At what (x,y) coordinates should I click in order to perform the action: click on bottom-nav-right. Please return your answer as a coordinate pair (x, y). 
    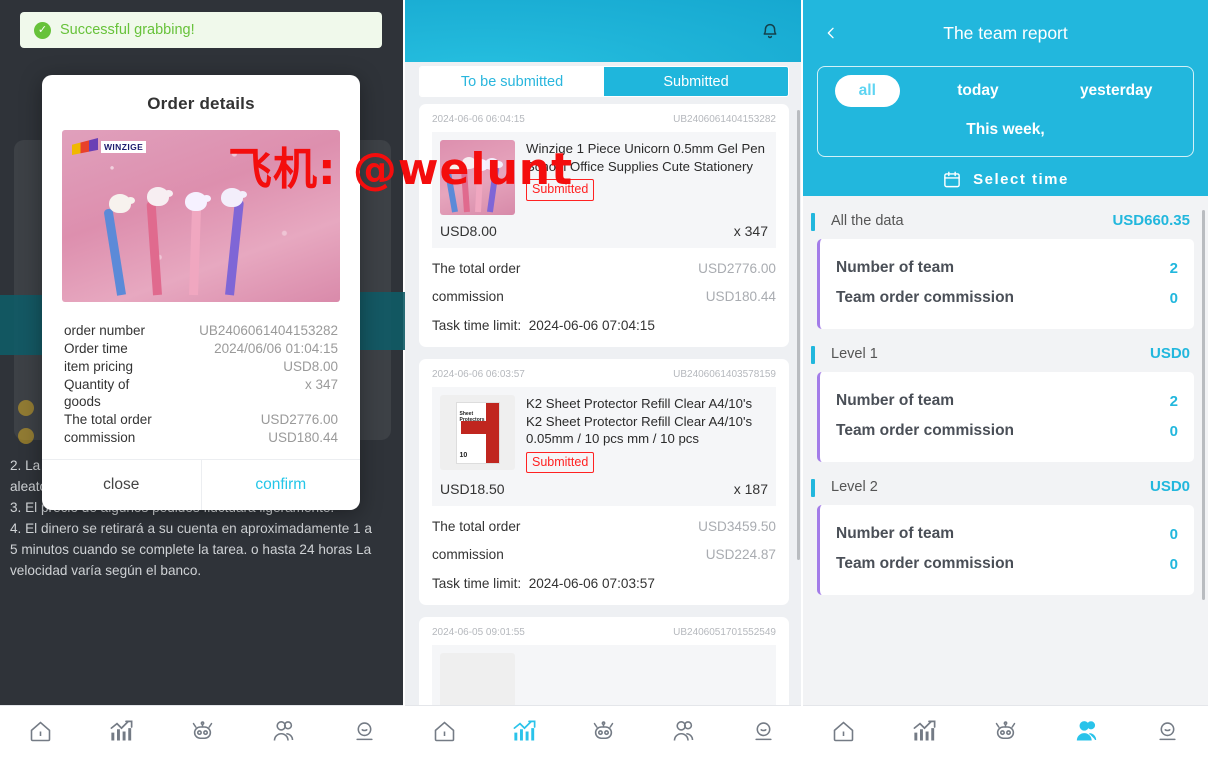
    Looking at the image, I should click on (1005, 731).